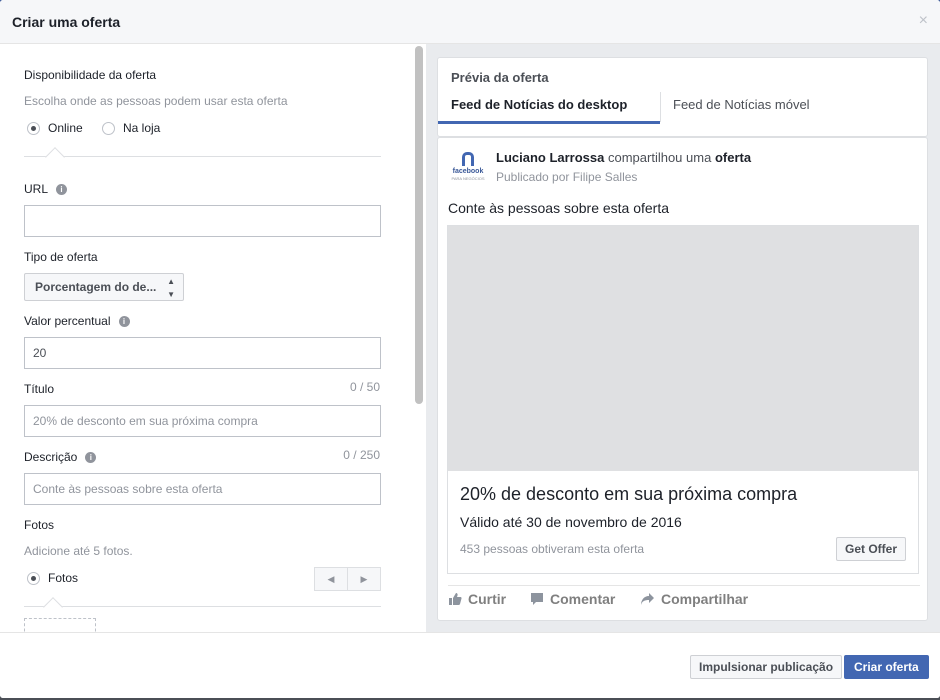 The image size is (940, 700). I want to click on post-body: Conte às pessoas sobre esta oferta, so click(559, 208).